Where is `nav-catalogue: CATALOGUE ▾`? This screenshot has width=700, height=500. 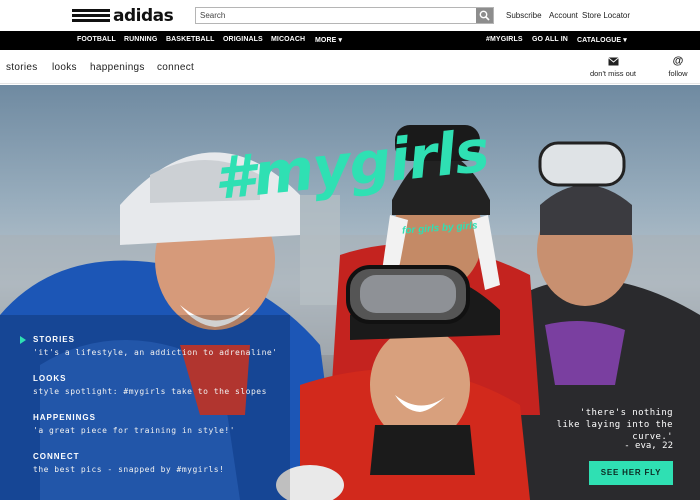
nav-catalogue: CATALOGUE ▾ is located at coordinates (602, 40).